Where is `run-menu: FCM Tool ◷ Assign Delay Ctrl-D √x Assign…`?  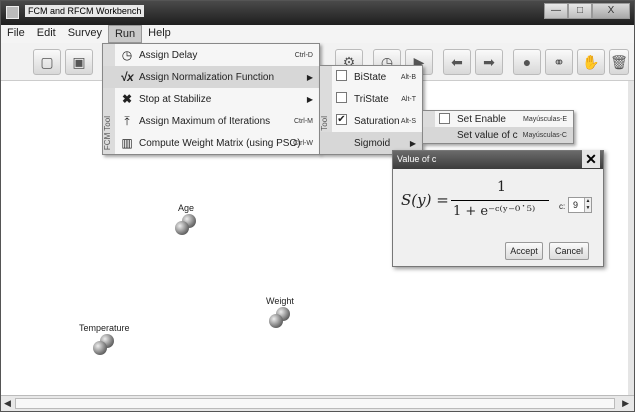 run-menu: FCM Tool ◷ Assign Delay Ctrl-D √x Assign… is located at coordinates (211, 99).